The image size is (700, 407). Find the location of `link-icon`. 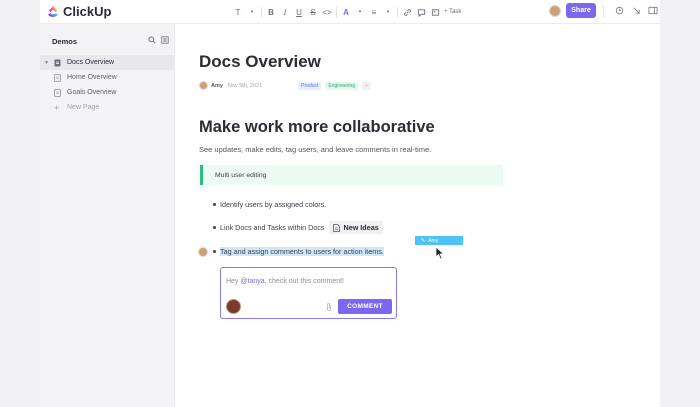

link-icon is located at coordinates (407, 12).